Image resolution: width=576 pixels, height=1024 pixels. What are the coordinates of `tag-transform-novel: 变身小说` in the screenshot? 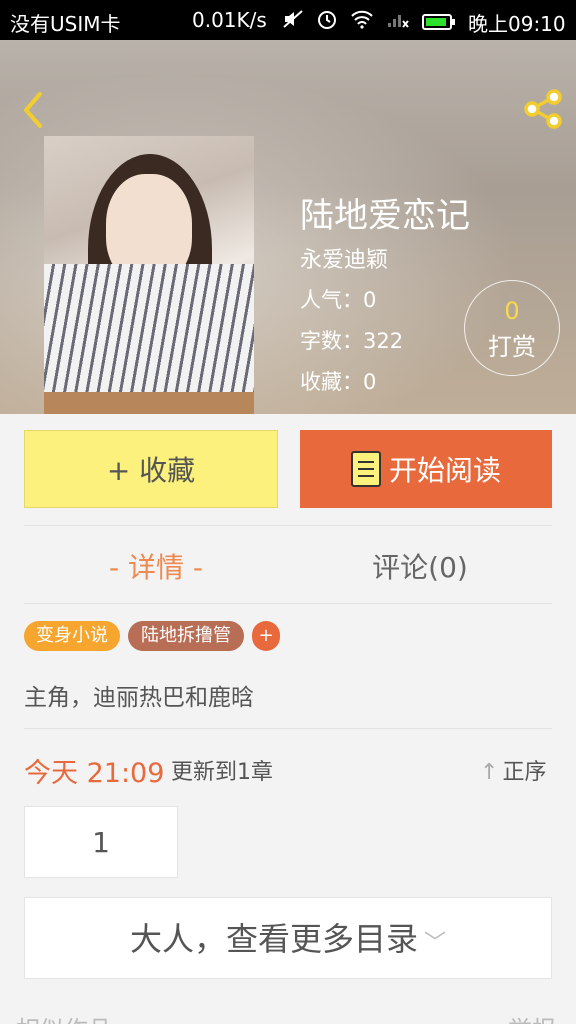 It's located at (72, 636).